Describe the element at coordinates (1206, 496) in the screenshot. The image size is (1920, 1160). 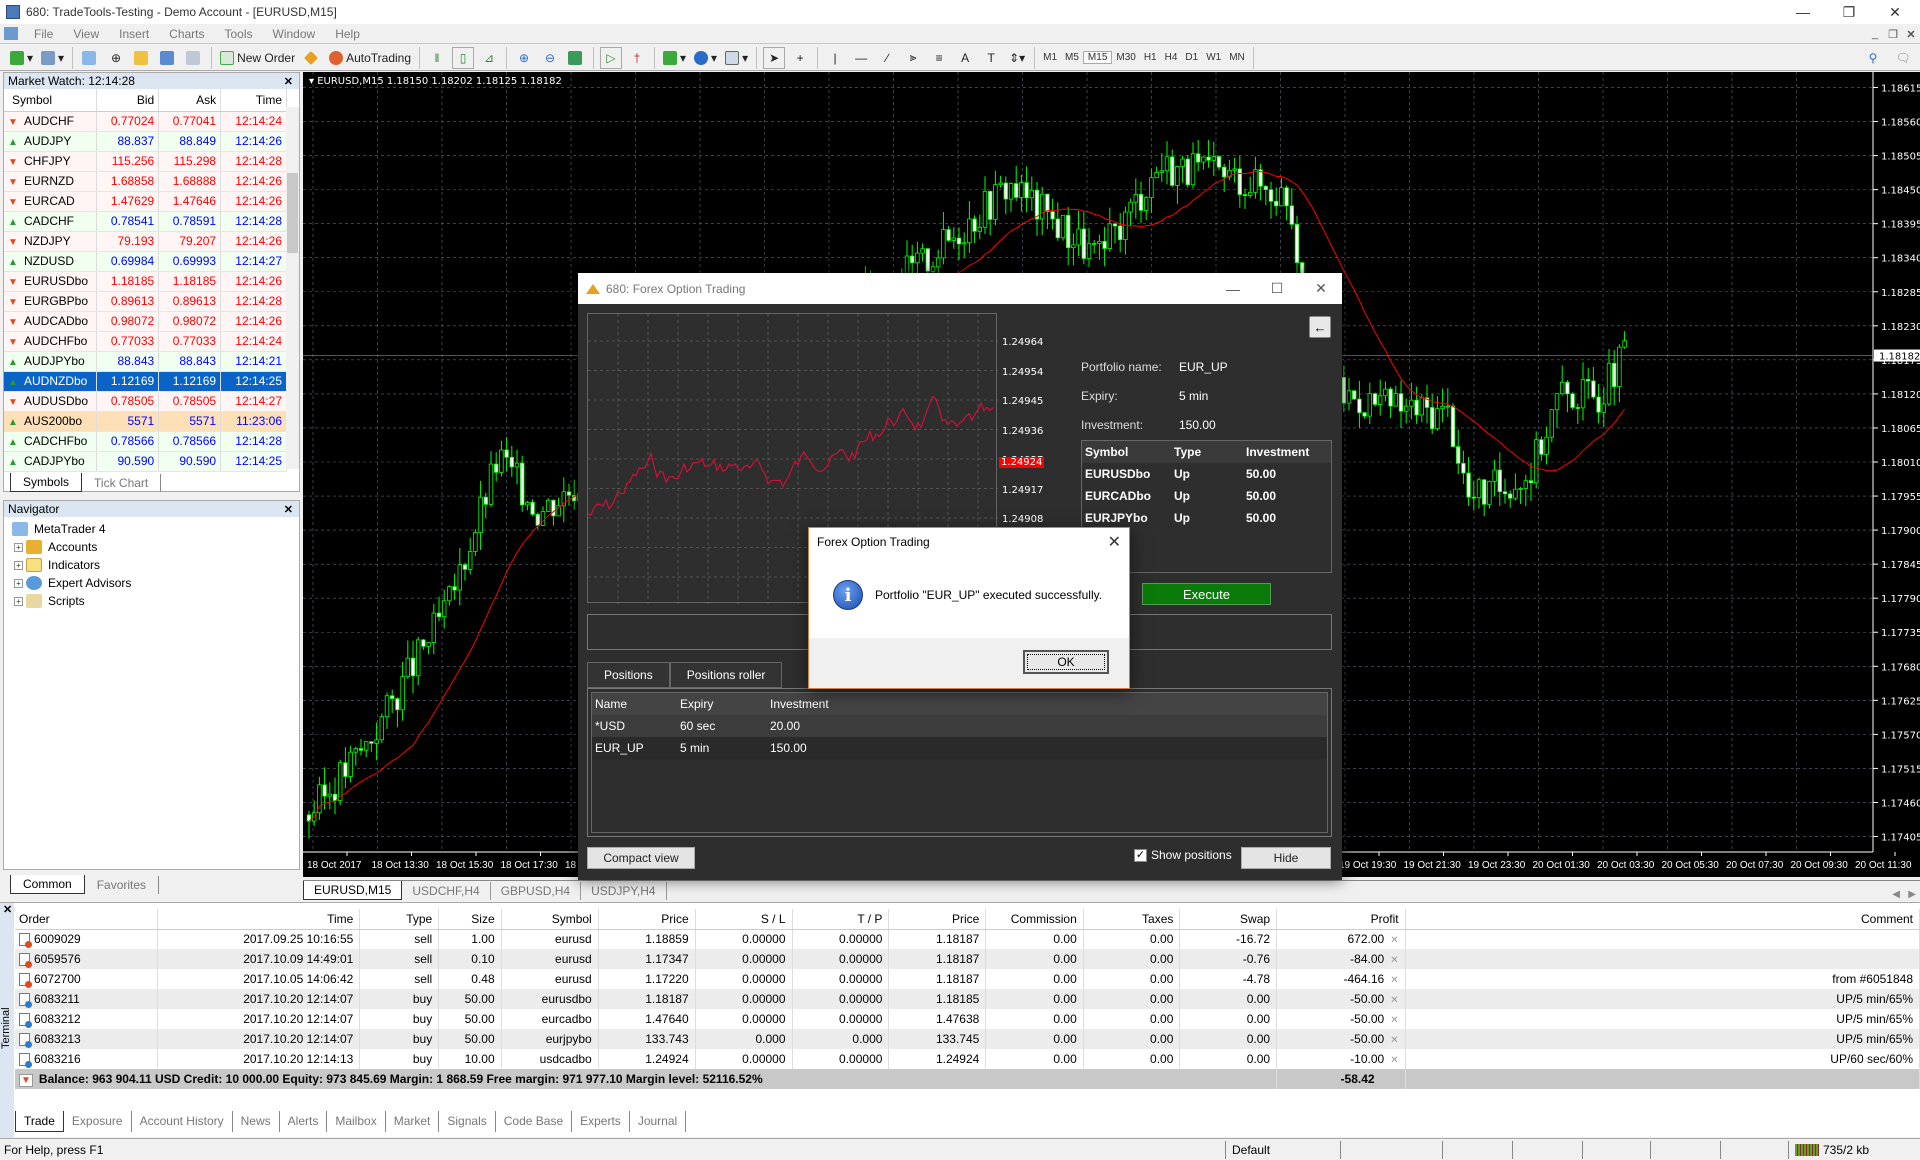
I see `portfolio-row: EURCADbo Up 50.00` at that location.